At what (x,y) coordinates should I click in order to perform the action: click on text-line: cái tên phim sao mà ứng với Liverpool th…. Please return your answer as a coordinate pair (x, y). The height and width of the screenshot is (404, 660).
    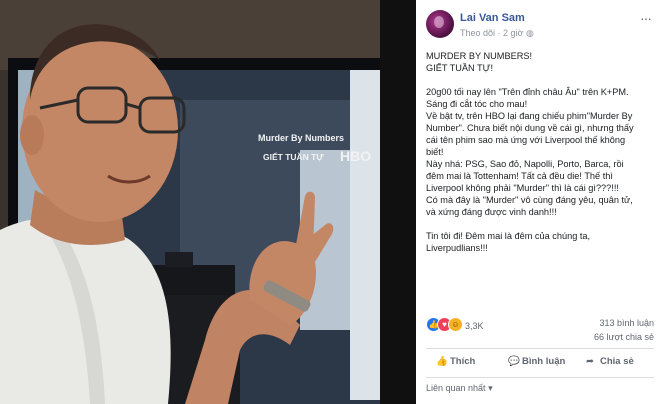
    Looking at the image, I should click on (526, 140).